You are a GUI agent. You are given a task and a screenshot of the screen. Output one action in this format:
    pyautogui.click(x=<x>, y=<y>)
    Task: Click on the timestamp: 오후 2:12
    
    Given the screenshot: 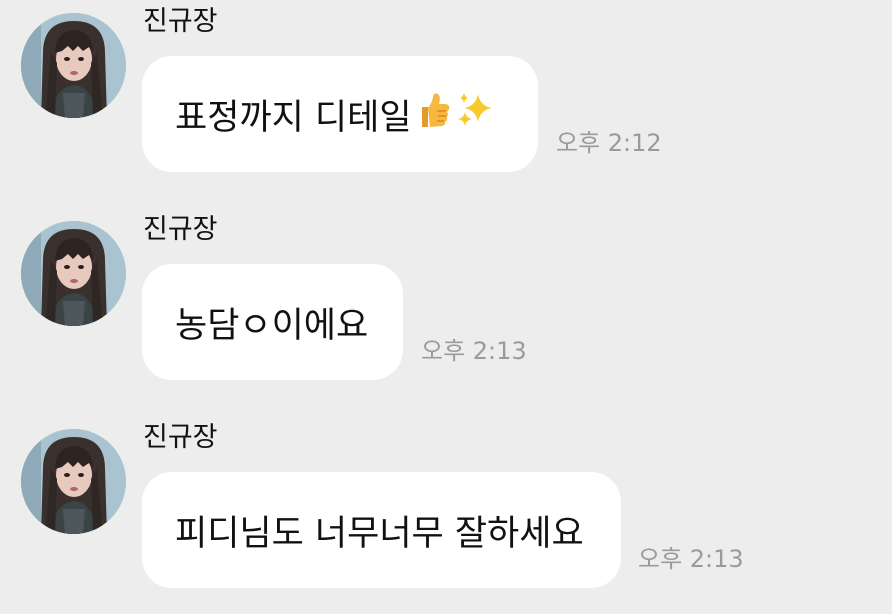 What is the action you would take?
    pyautogui.click(x=609, y=143)
    